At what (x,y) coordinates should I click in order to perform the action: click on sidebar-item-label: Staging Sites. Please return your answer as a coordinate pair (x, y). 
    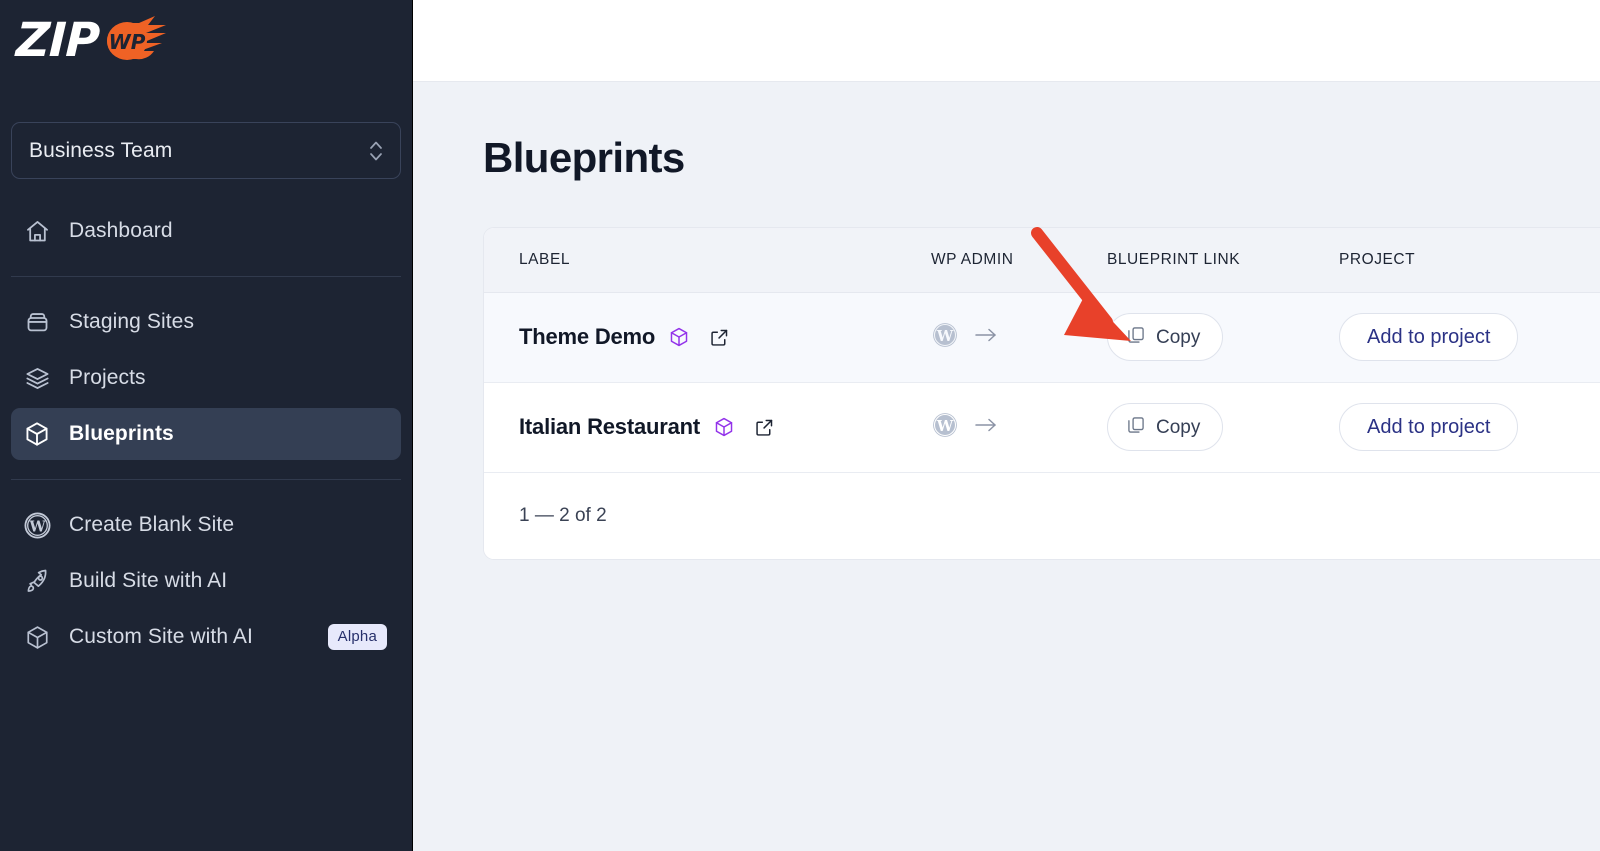
    Looking at the image, I should click on (132, 321).